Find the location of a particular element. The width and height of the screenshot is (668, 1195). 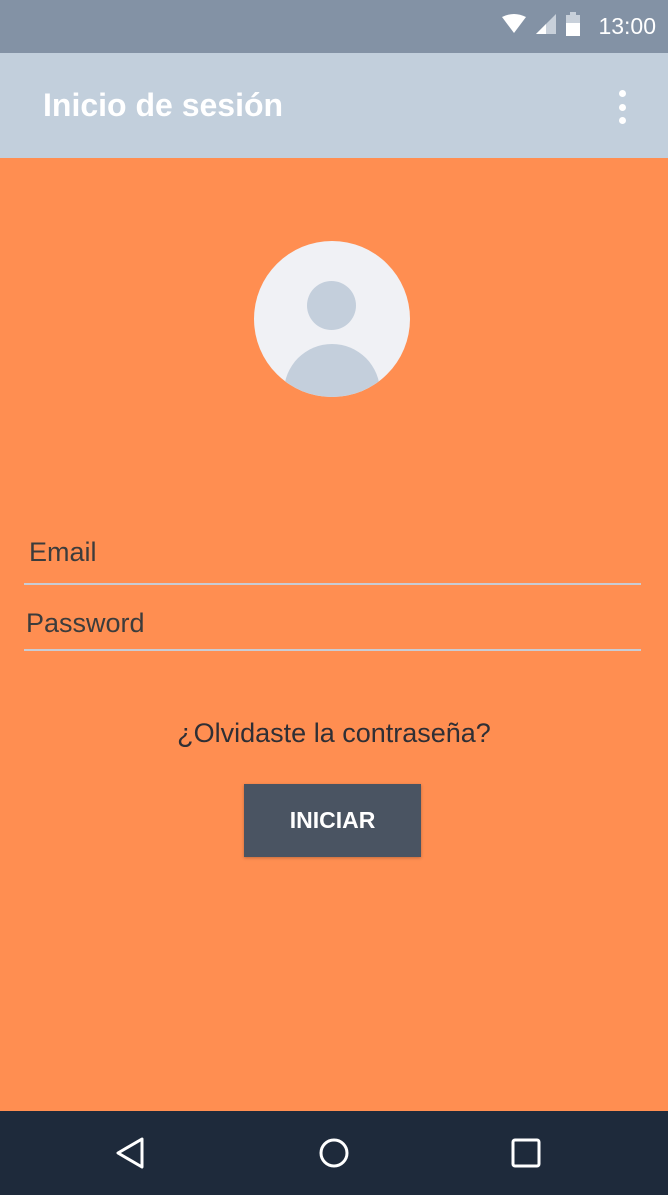

password-field is located at coordinates (332, 624).